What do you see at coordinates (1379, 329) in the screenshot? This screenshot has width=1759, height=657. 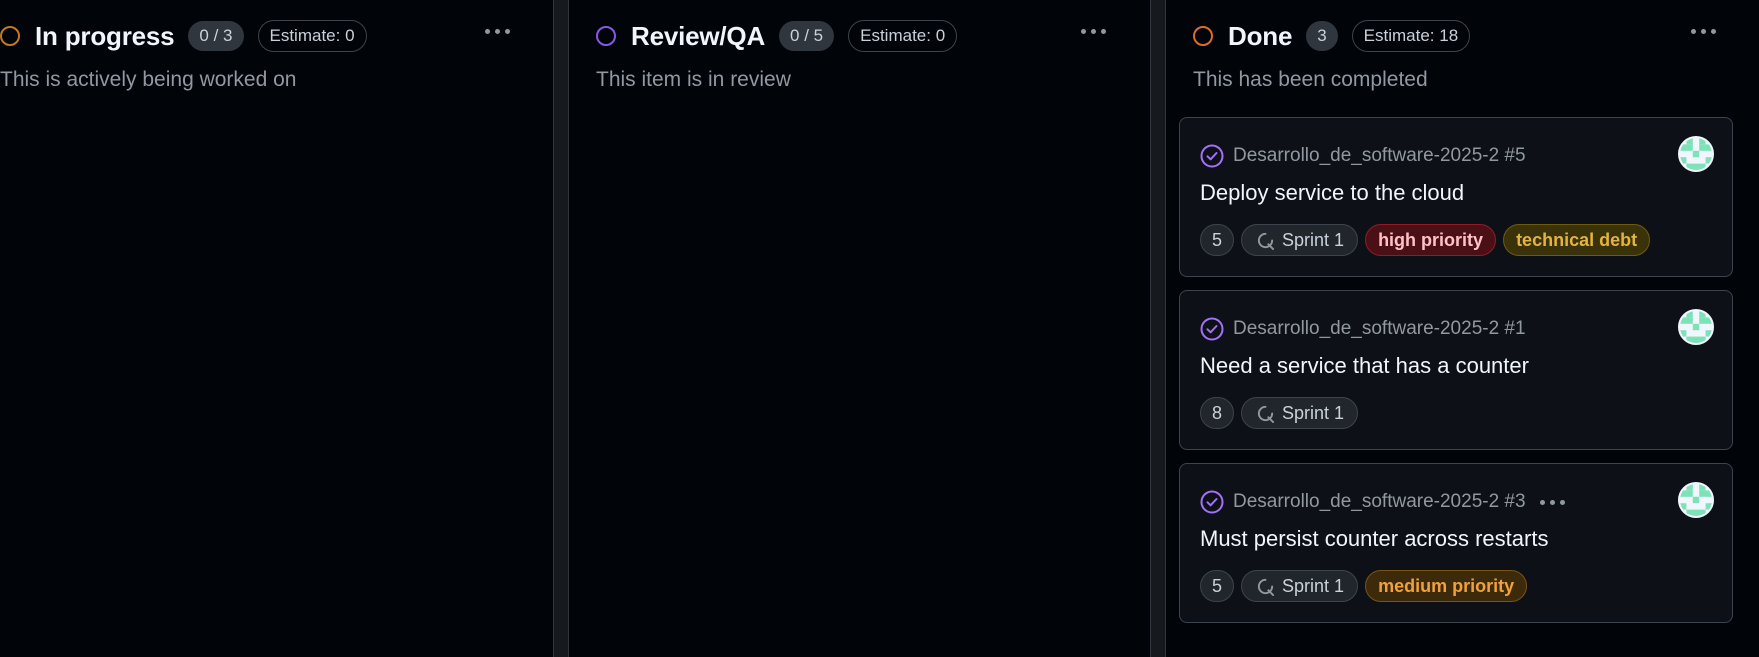 I see `issue-reference-link: Desarrollo_de_software-2025-2 #1` at bounding box center [1379, 329].